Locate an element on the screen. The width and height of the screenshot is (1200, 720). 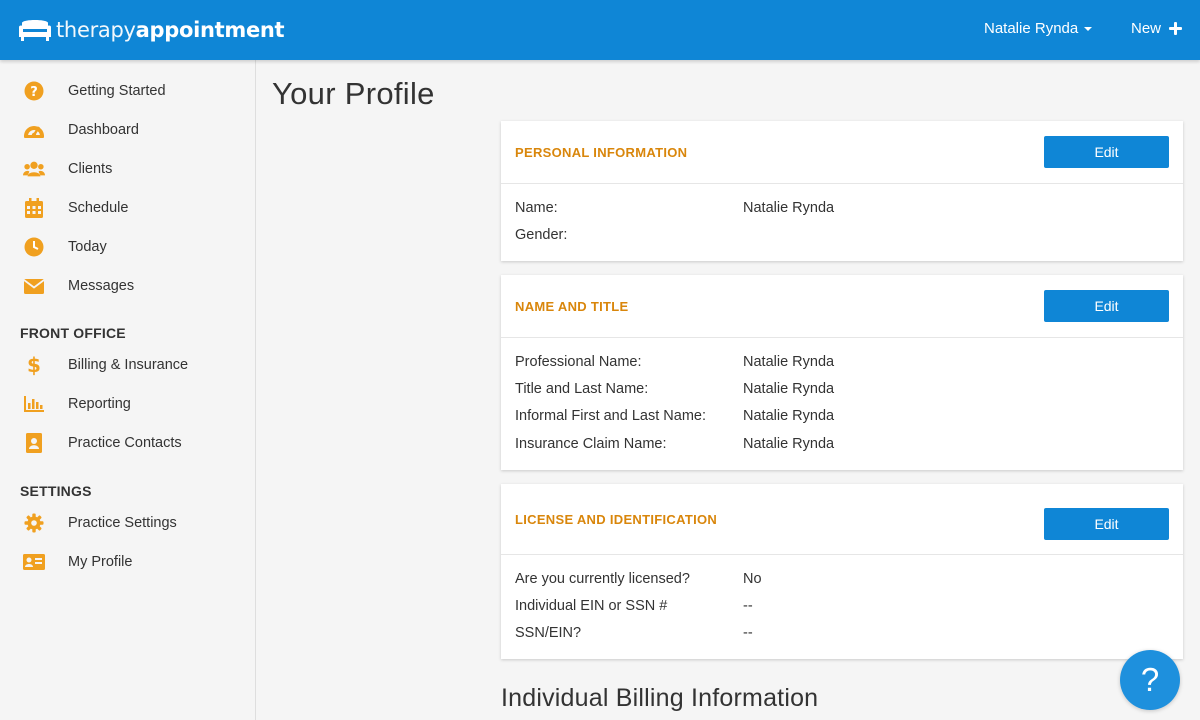
sidebar-item-today: Today is located at coordinates (127, 246).